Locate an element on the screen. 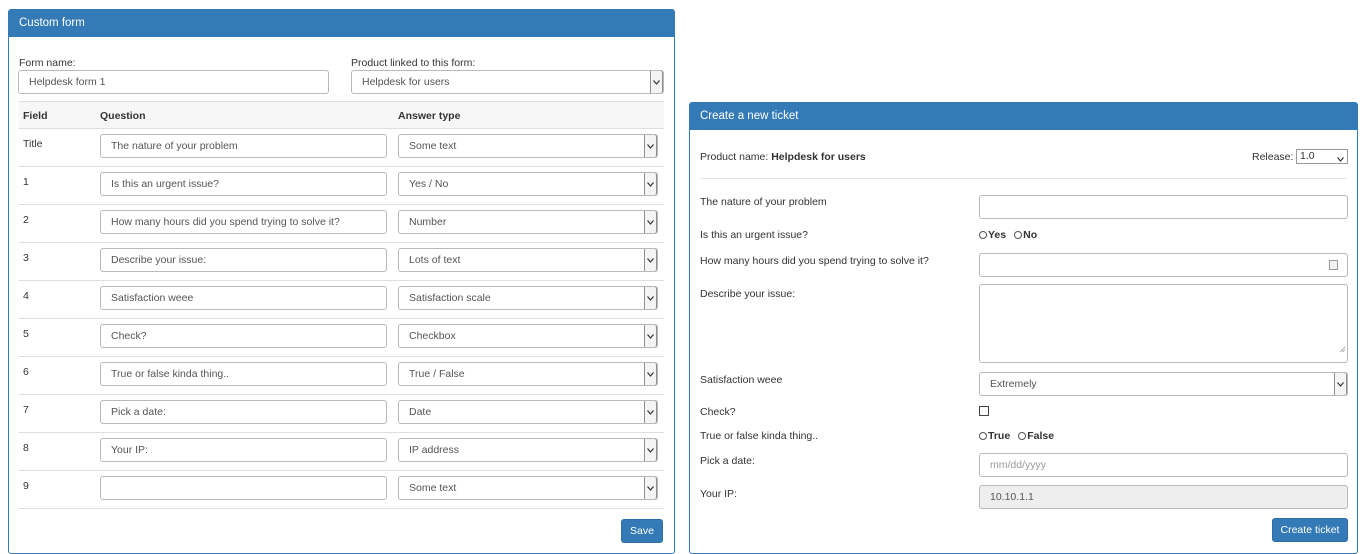 The height and width of the screenshot is (554, 1362). no-radio is located at coordinates (1018, 235).